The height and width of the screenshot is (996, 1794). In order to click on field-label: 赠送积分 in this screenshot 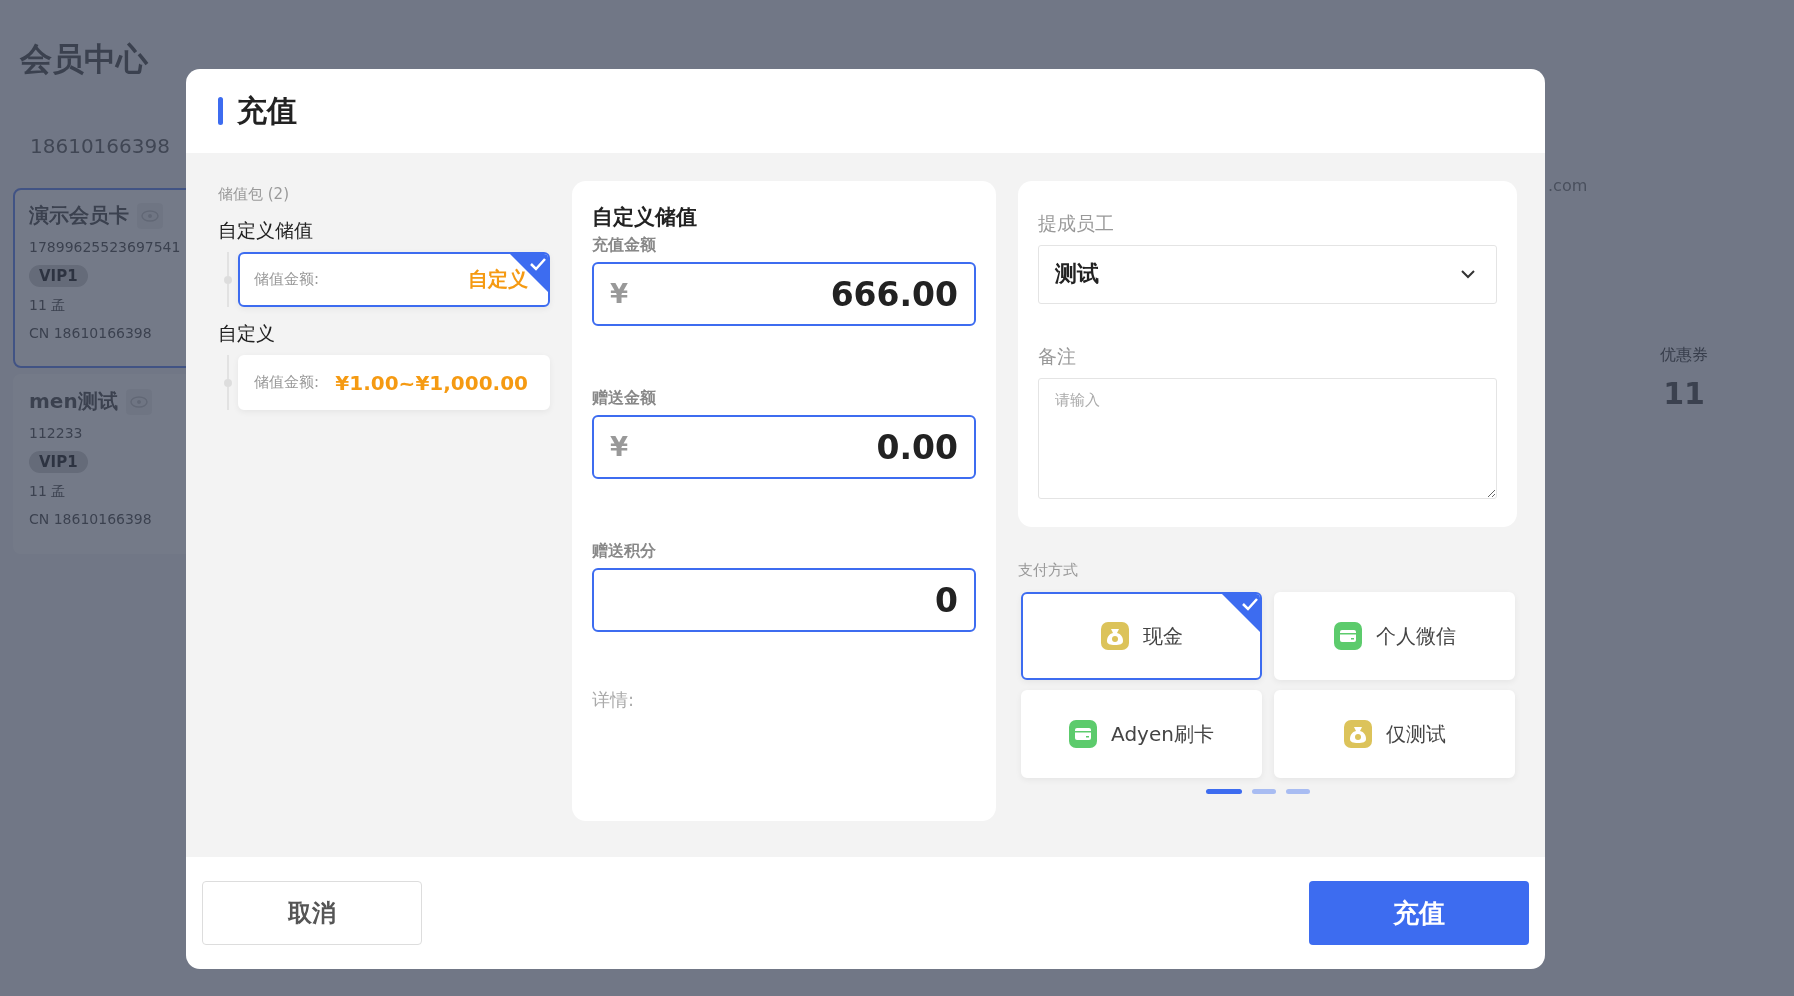, I will do `click(624, 551)`.